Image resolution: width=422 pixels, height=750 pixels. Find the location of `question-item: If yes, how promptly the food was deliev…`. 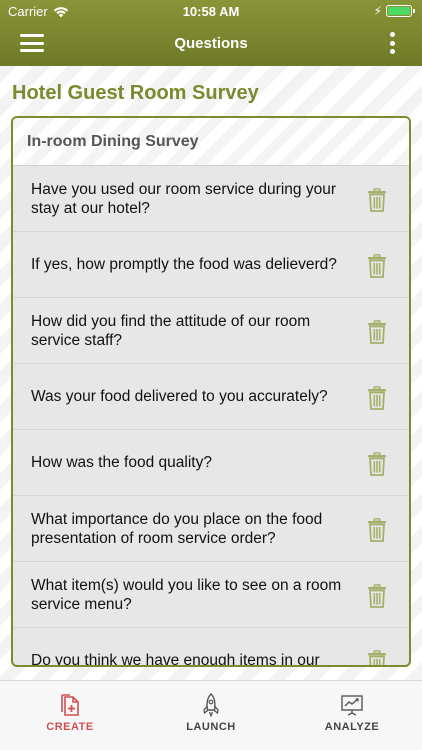

question-item: If yes, how promptly the food was deliev… is located at coordinates (211, 265).